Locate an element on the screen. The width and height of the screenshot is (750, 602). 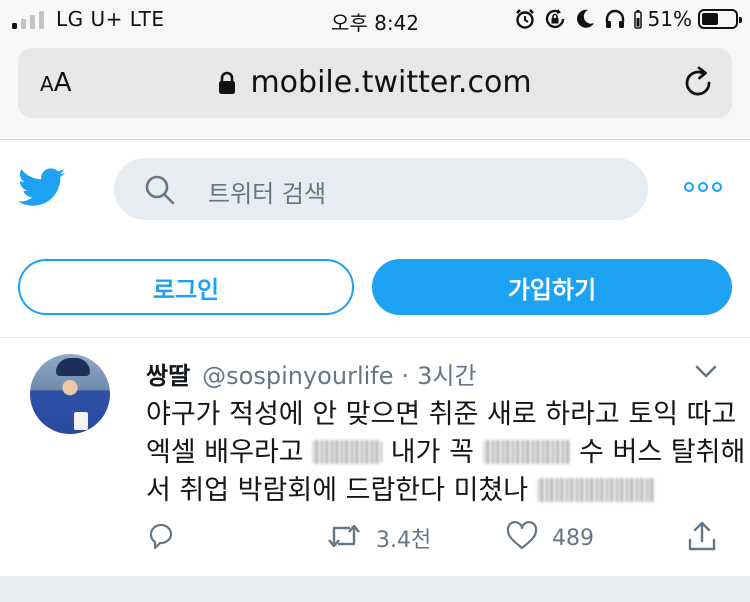
battery-small-icon is located at coordinates (637, 19).